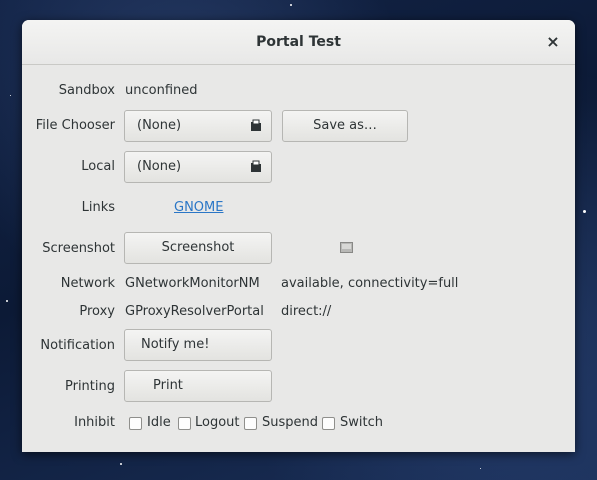 This screenshot has height=480, width=597. What do you see at coordinates (98, 166) in the screenshot?
I see `local-label: Local` at bounding box center [98, 166].